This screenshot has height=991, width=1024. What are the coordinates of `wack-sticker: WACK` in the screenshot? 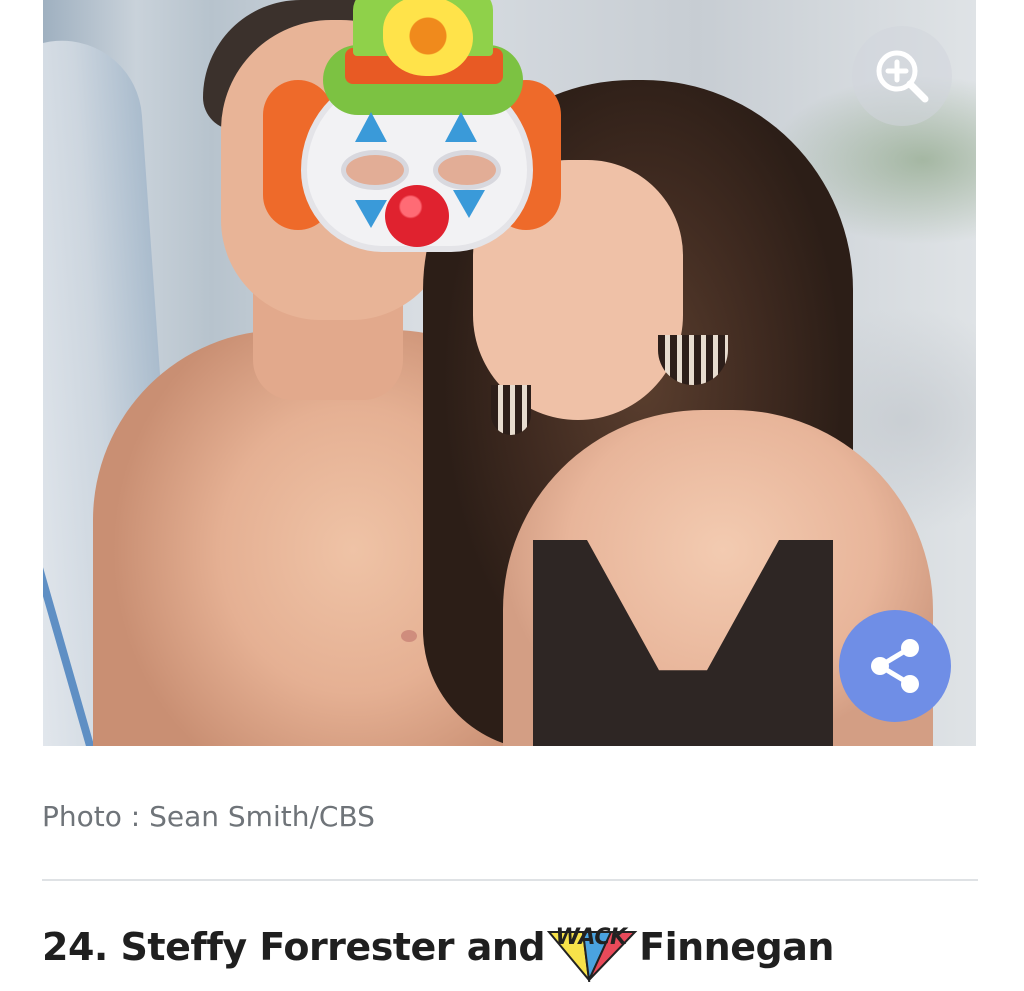 It's located at (591, 953).